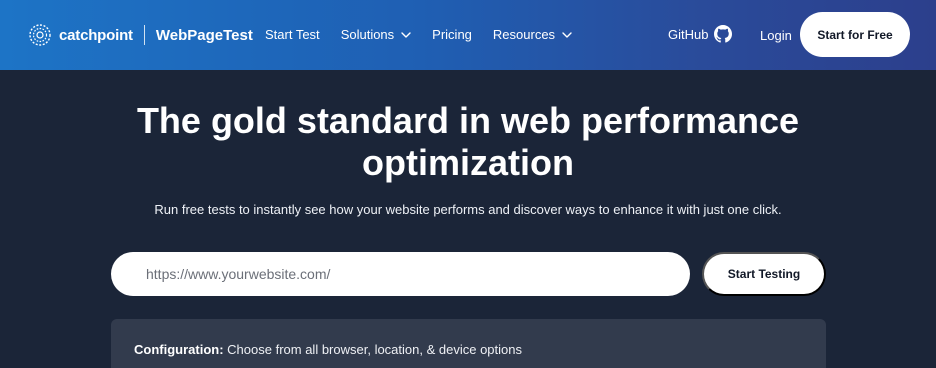 This screenshot has height=368, width=936. I want to click on nav-resources-label: Resources, so click(524, 34).